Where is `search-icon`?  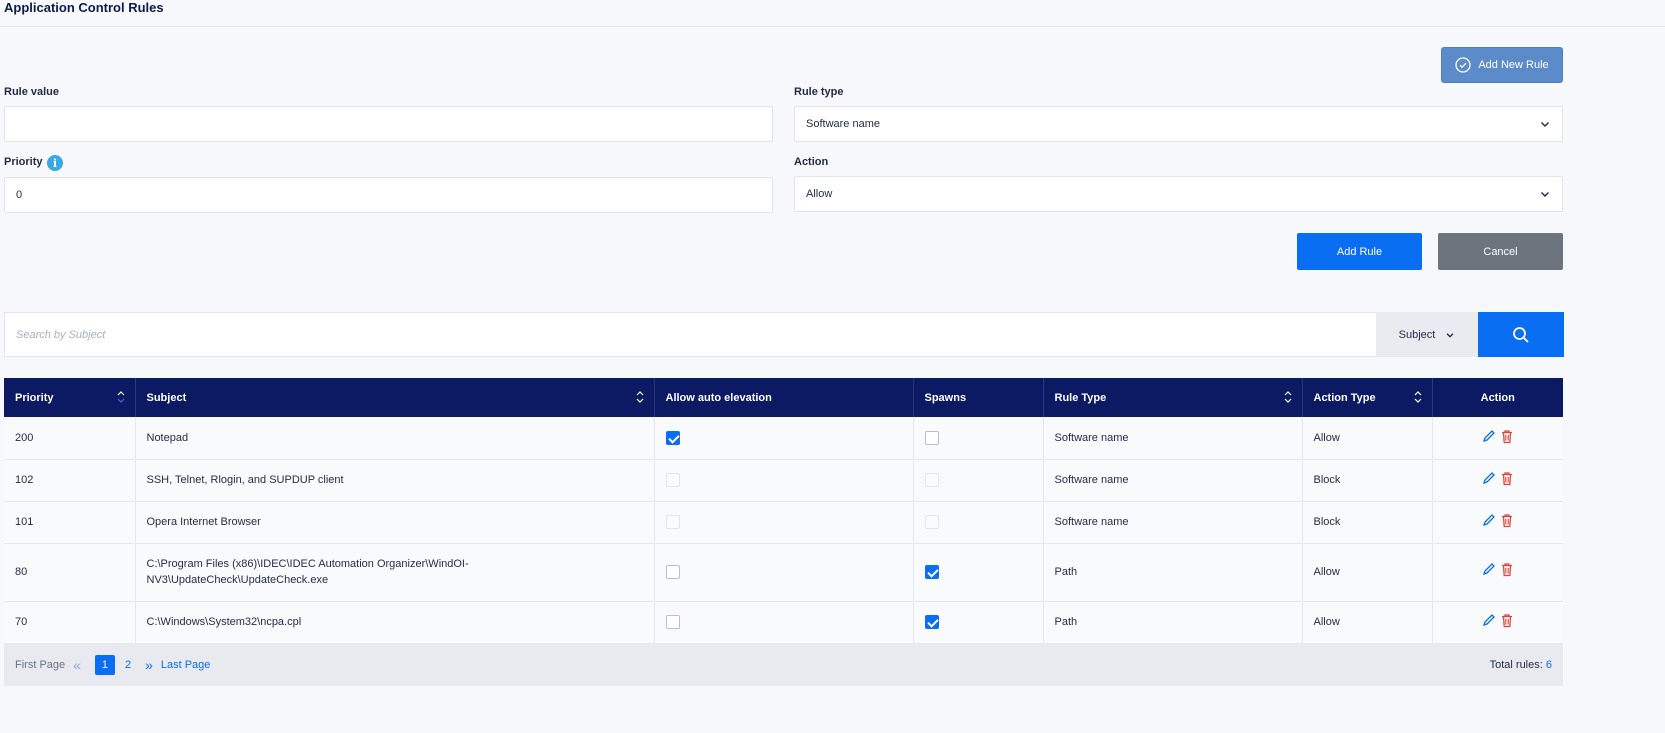
search-icon is located at coordinates (1521, 334).